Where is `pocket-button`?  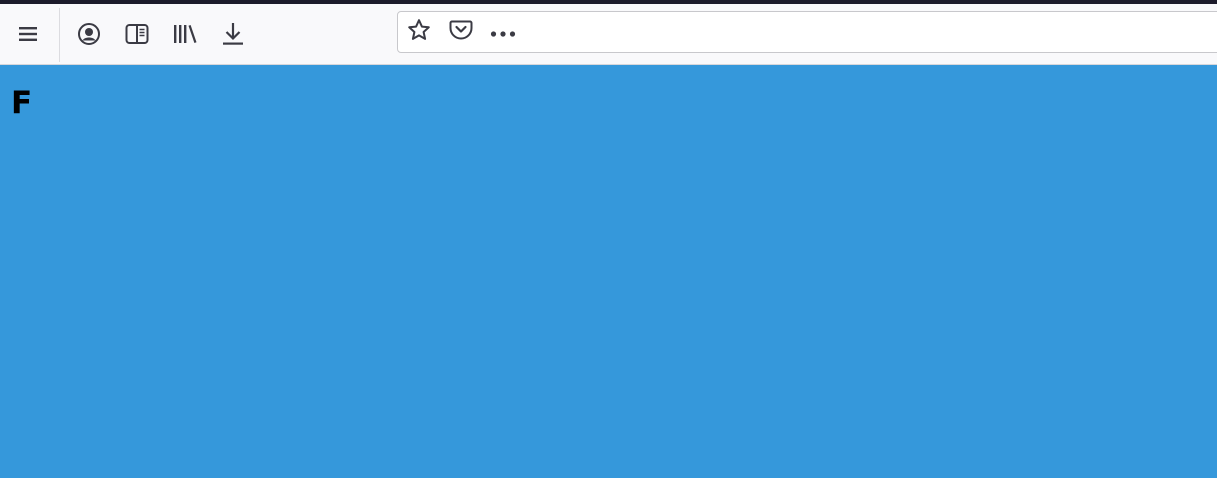 pocket-button is located at coordinates (461, 32).